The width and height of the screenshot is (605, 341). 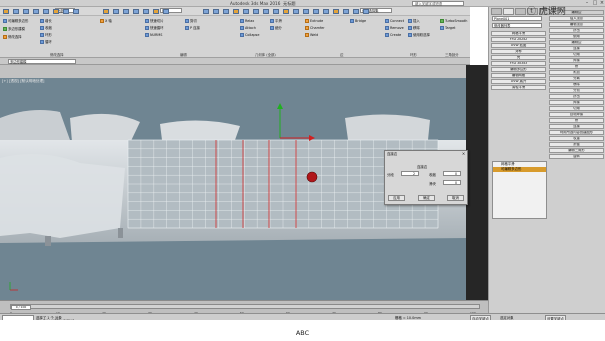 I want to click on rollout-button: 桥, so click(x=576, y=66).